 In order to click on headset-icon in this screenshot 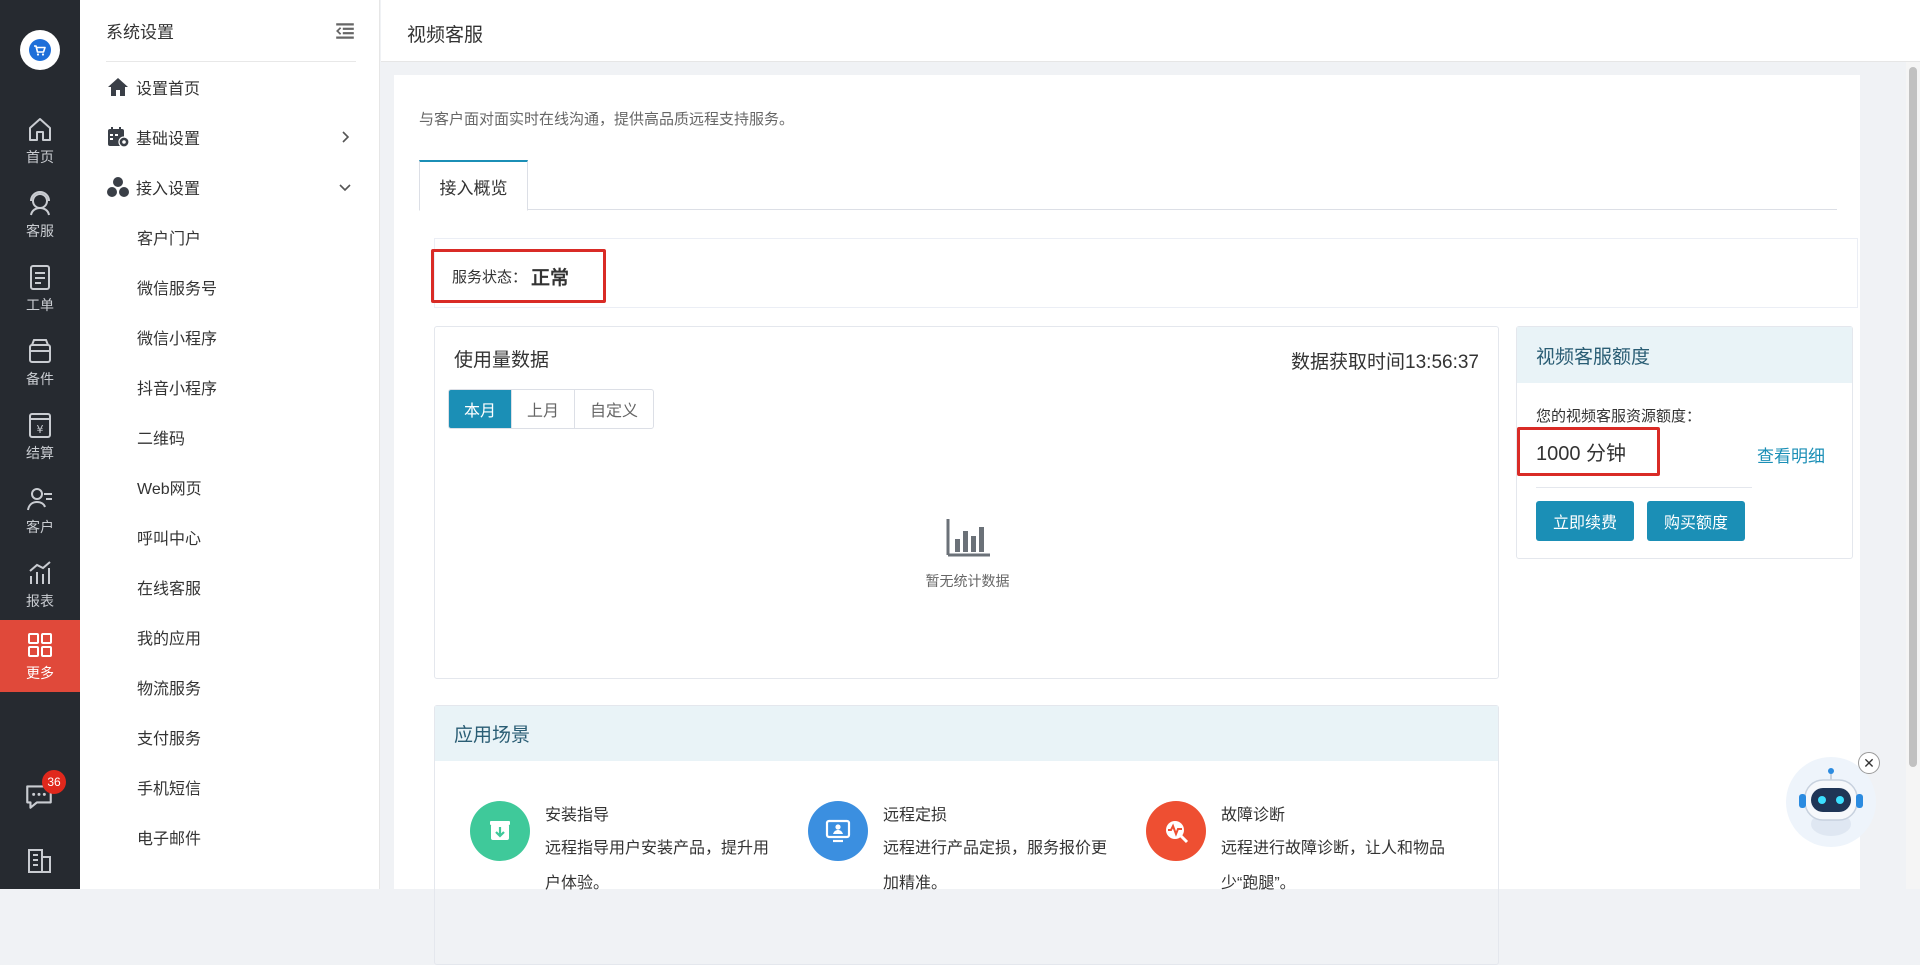, I will do `click(40, 202)`.